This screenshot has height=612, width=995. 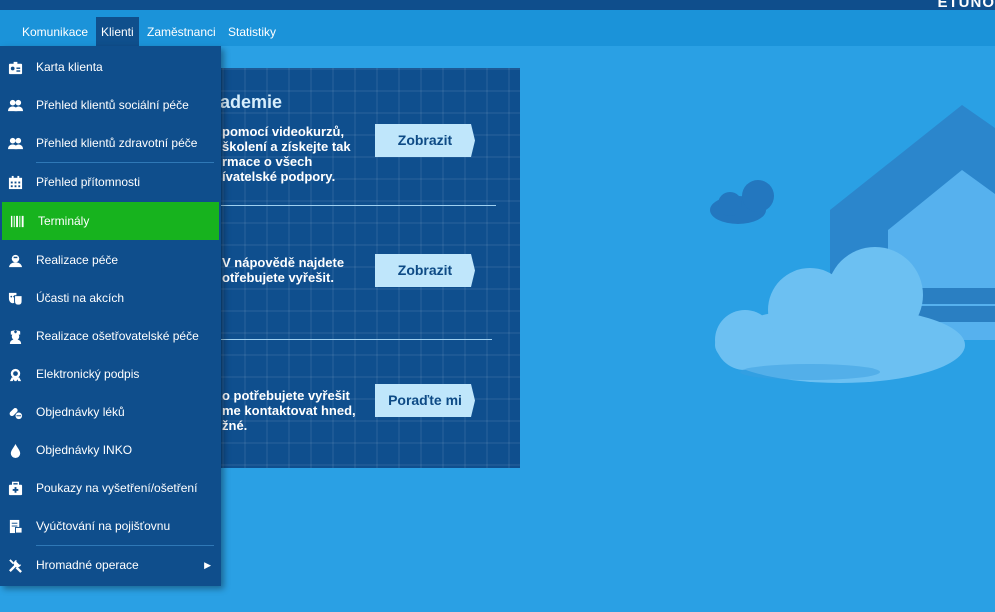 I want to click on menu-item-hromadne-operace: Hromadné operace ▶, so click(x=110, y=565).